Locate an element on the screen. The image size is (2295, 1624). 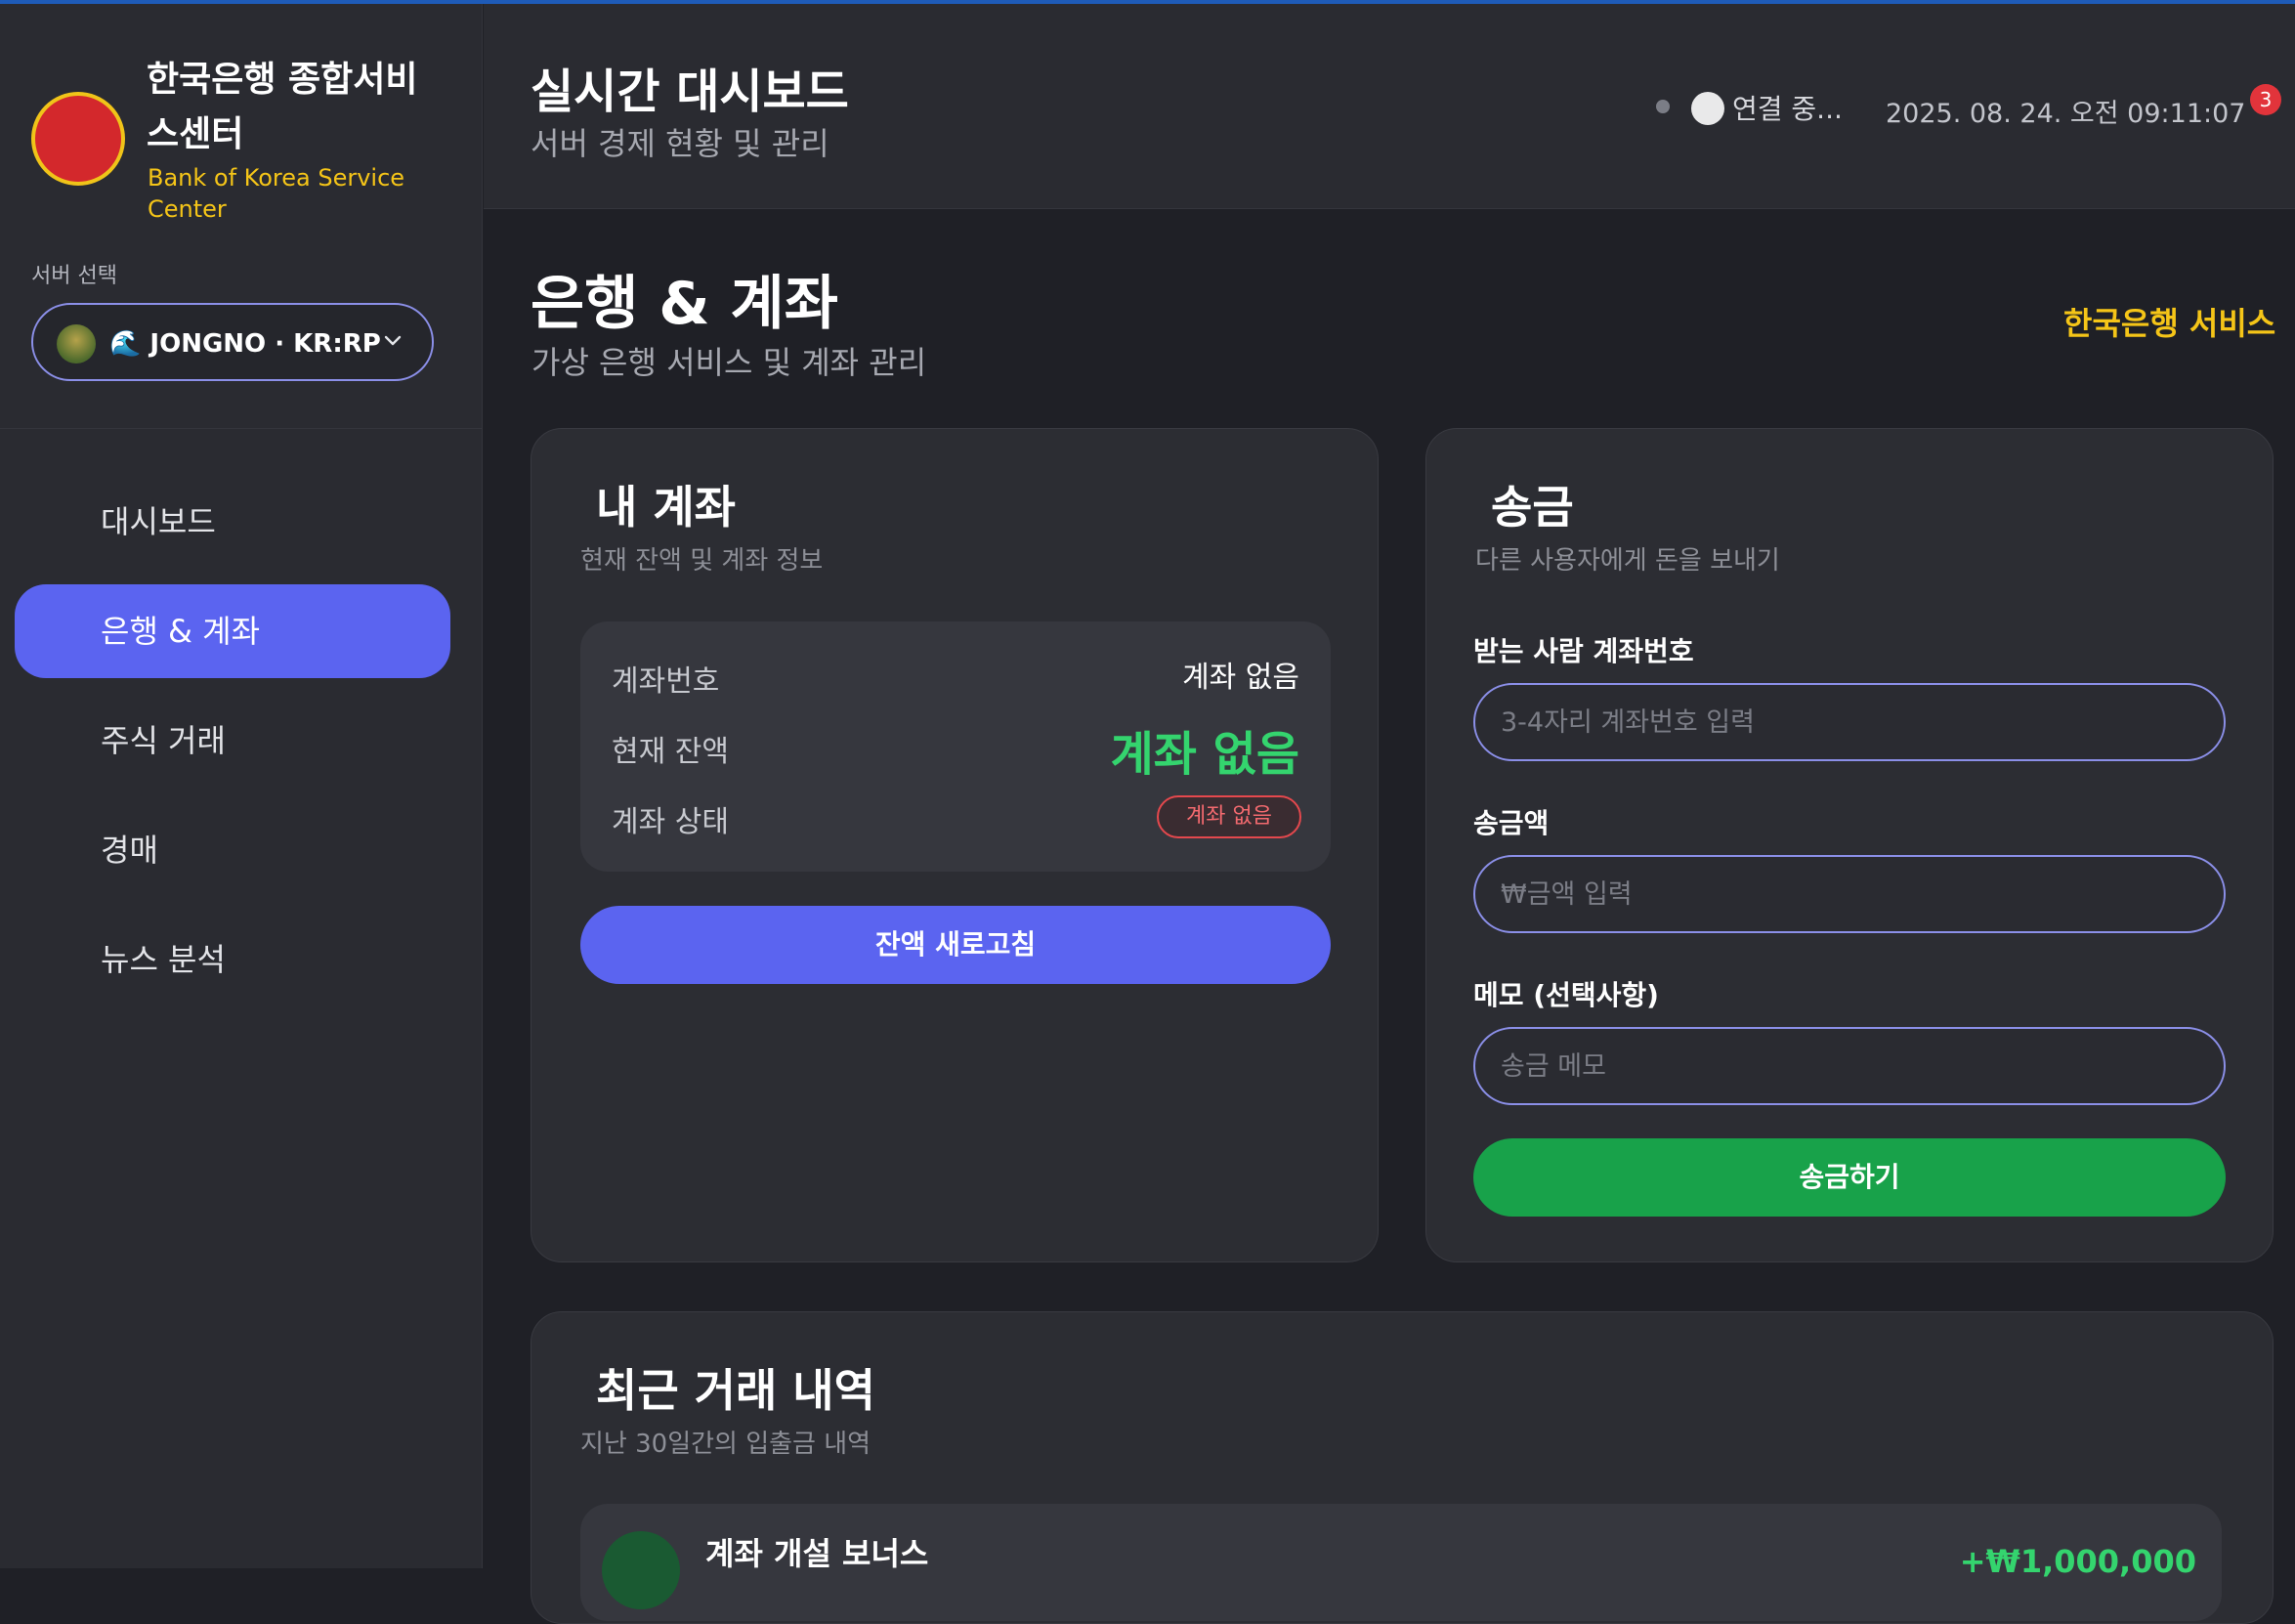
recipient-account-label: 받는 사람 계좌번호 is located at coordinates (1583, 651).